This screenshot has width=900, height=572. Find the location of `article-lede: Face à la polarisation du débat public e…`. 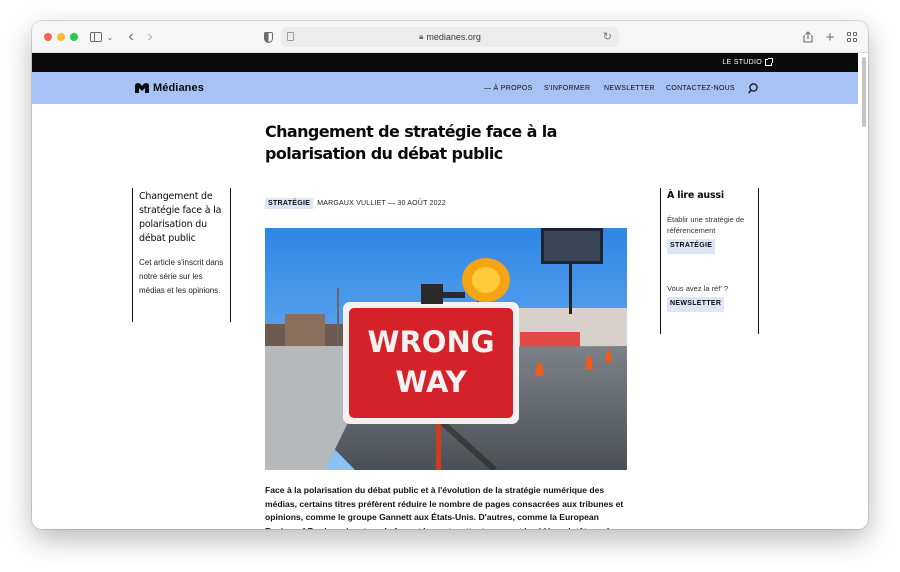

article-lede: Face à la polarisation du débat public e… is located at coordinates (444, 507).